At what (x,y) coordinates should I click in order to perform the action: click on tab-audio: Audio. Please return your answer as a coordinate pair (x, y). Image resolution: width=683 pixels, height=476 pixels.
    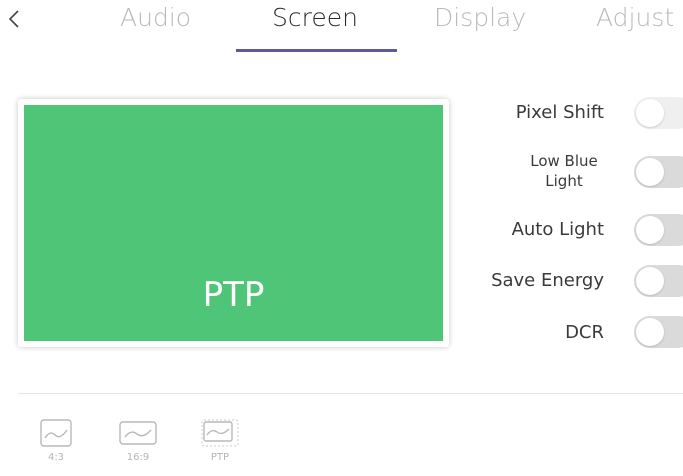
    Looking at the image, I should click on (155, 20).